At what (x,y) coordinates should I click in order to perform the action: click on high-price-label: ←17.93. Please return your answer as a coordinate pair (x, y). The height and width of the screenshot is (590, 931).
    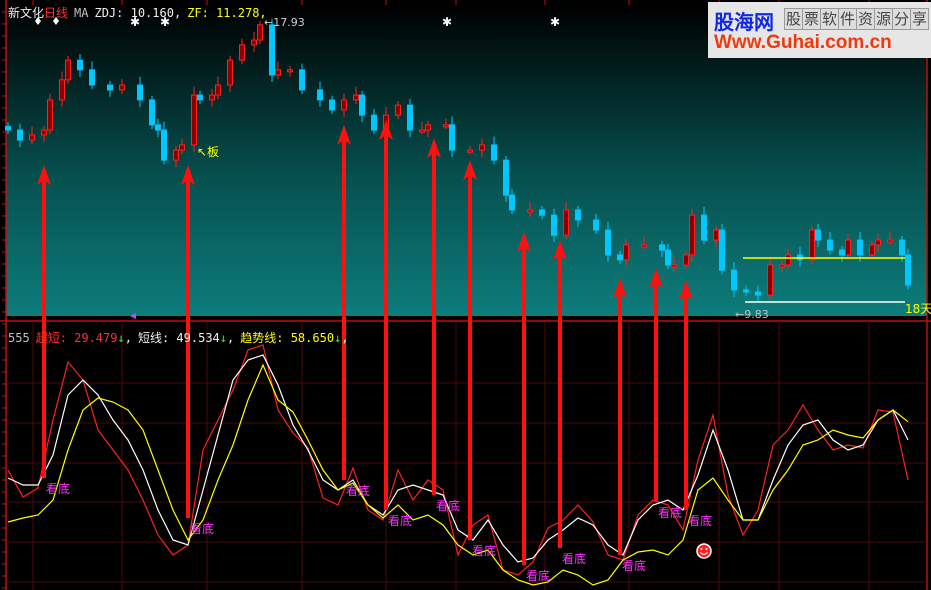
    Looking at the image, I should click on (284, 22).